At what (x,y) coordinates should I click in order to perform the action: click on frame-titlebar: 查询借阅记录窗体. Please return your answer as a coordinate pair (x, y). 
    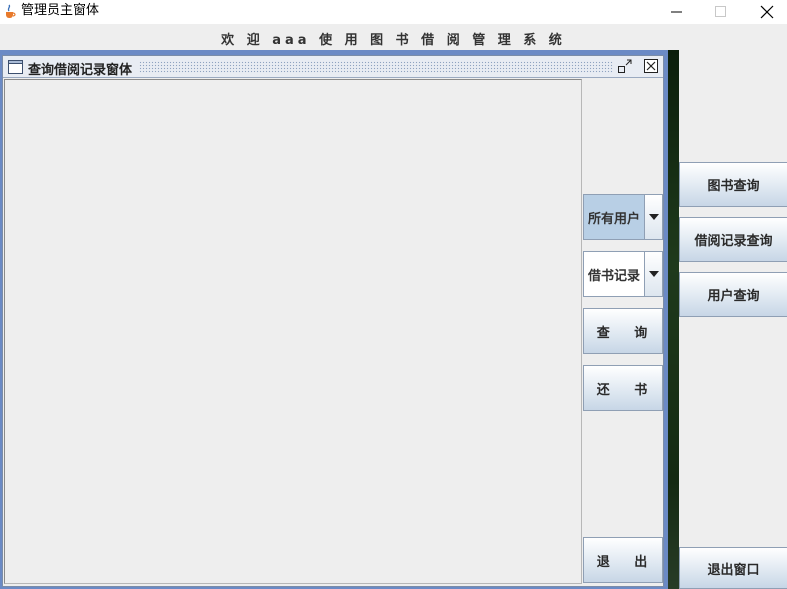
    Looking at the image, I should click on (333, 67).